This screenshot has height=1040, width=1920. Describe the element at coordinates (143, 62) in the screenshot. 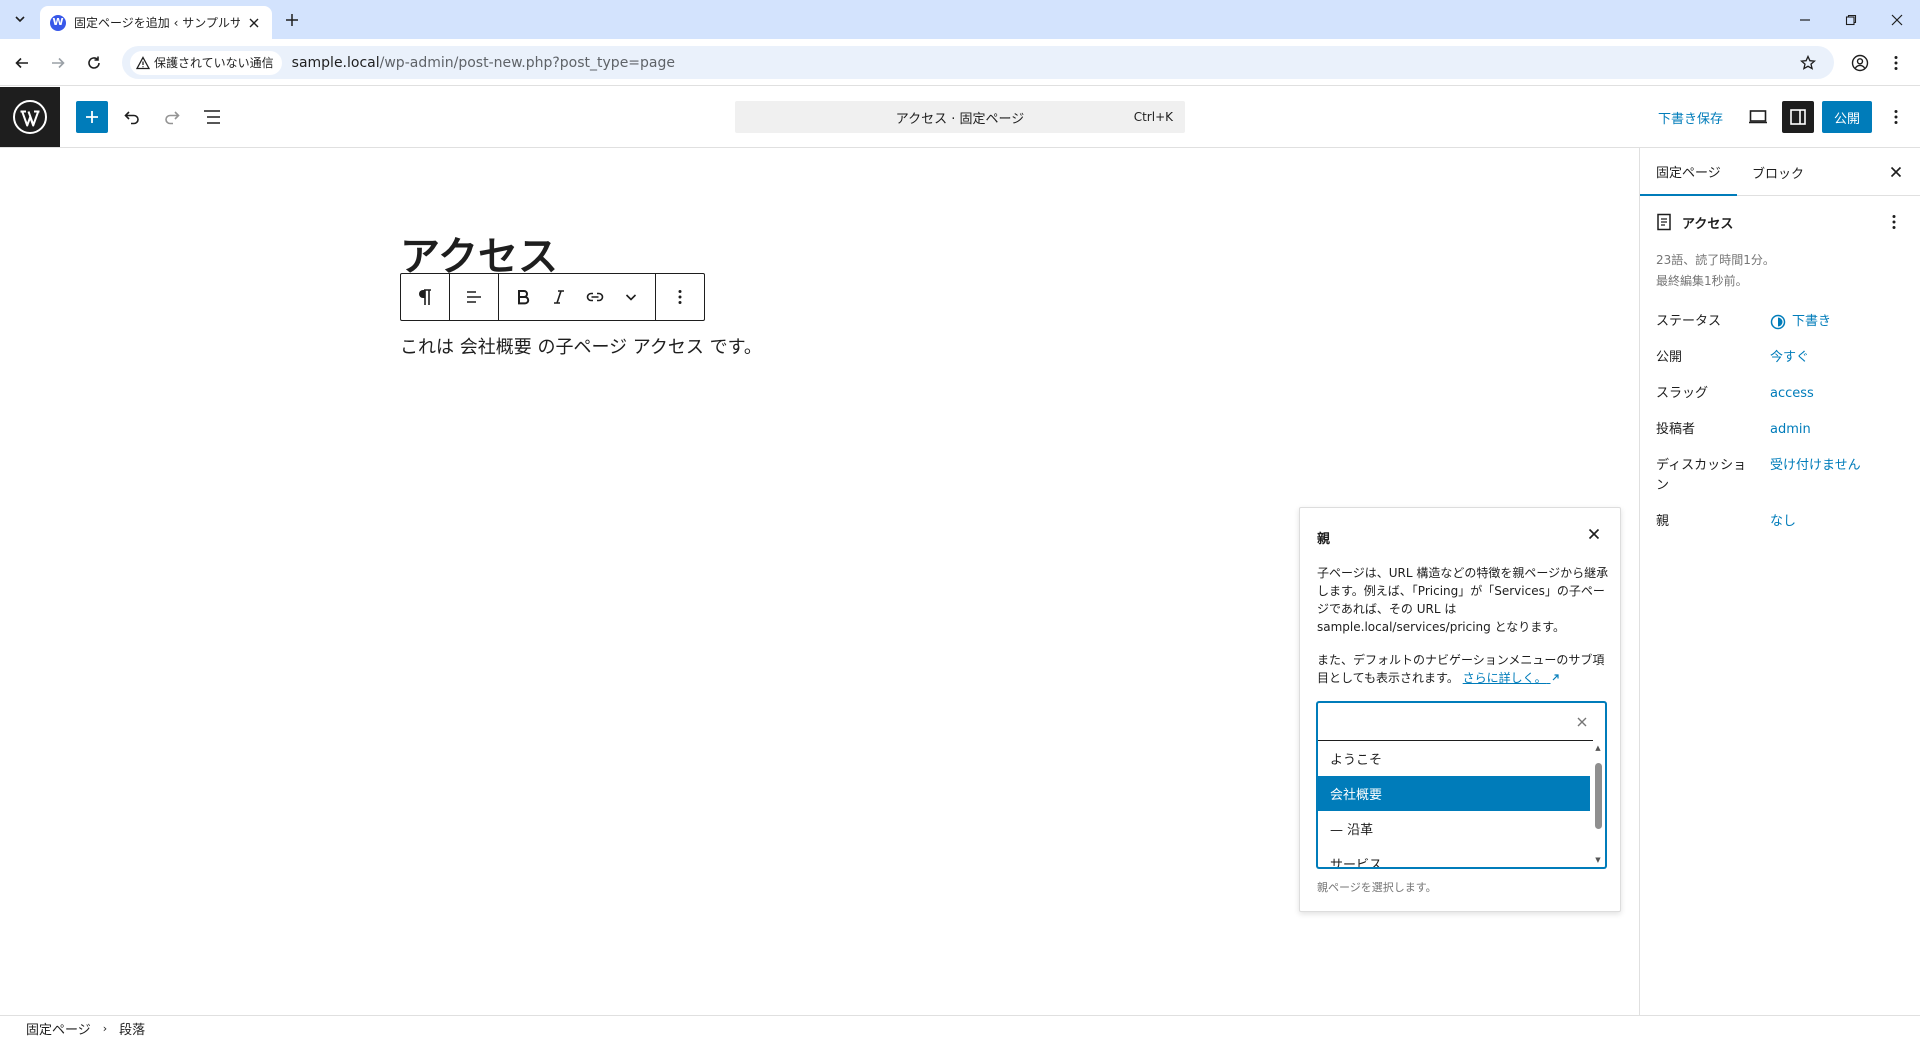

I see `warning-icon` at that location.